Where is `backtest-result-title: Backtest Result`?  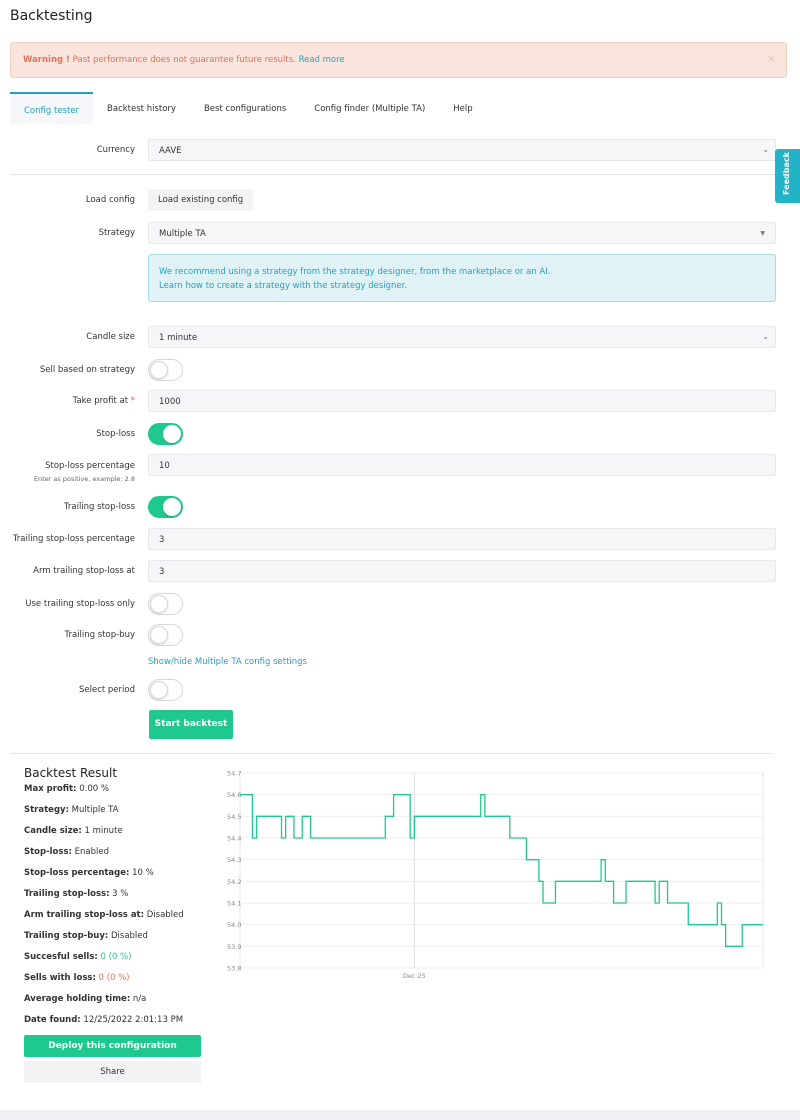
backtest-result-title: Backtest Result is located at coordinates (71, 773).